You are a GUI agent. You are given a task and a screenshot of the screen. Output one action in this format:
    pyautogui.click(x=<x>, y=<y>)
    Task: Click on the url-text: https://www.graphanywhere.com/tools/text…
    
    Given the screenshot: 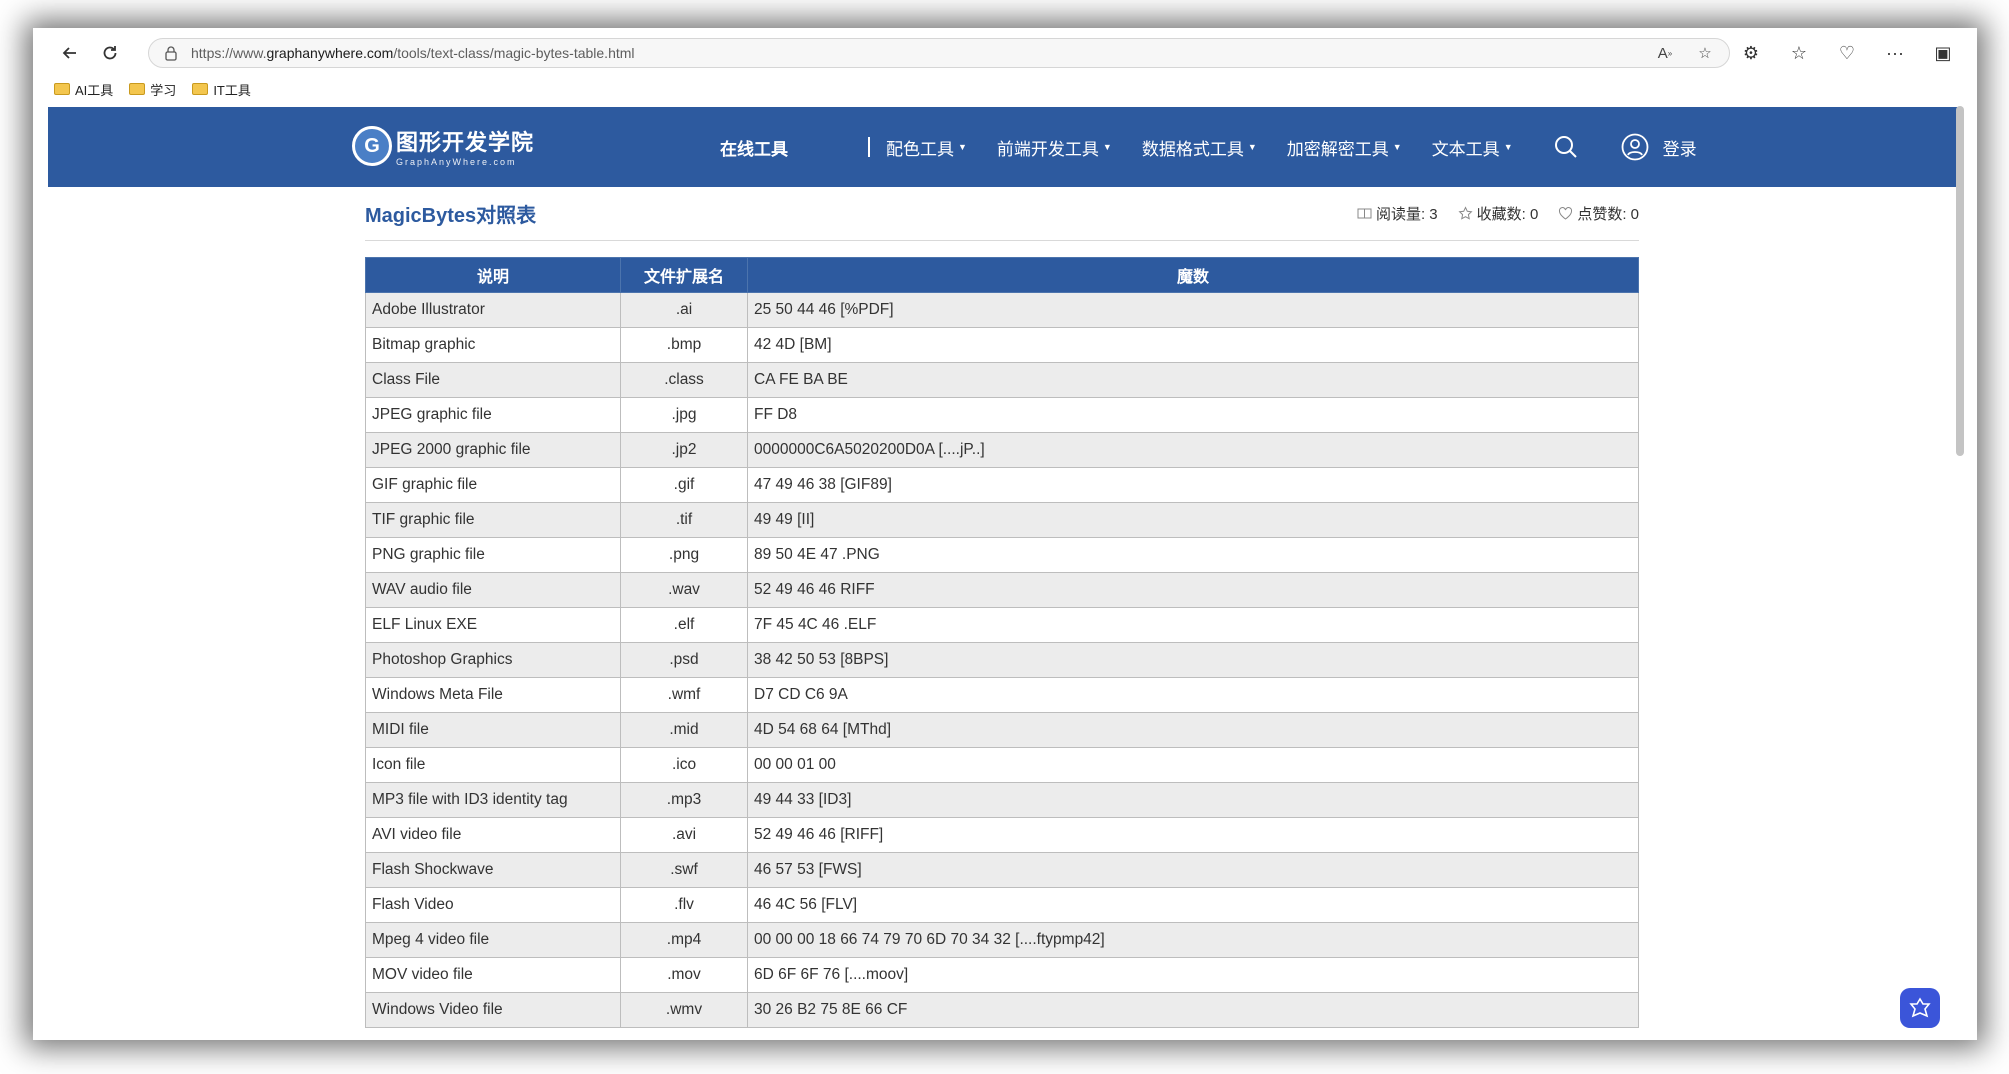 What is the action you would take?
    pyautogui.click(x=413, y=53)
    